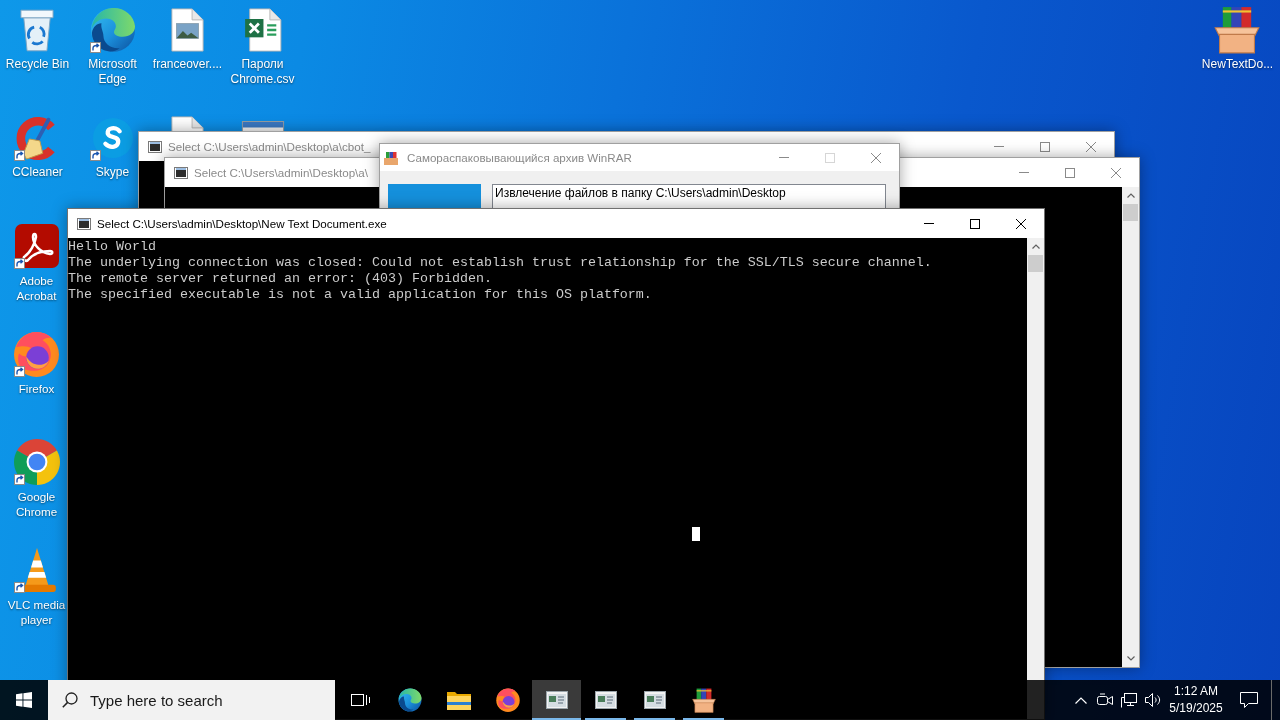 Image resolution: width=1280 pixels, height=720 pixels. Describe the element at coordinates (500, 263) in the screenshot. I see `console-line: The underlying connection was closed: Could not establish trust relationship for the SSL/TLS secure channel.` at that location.